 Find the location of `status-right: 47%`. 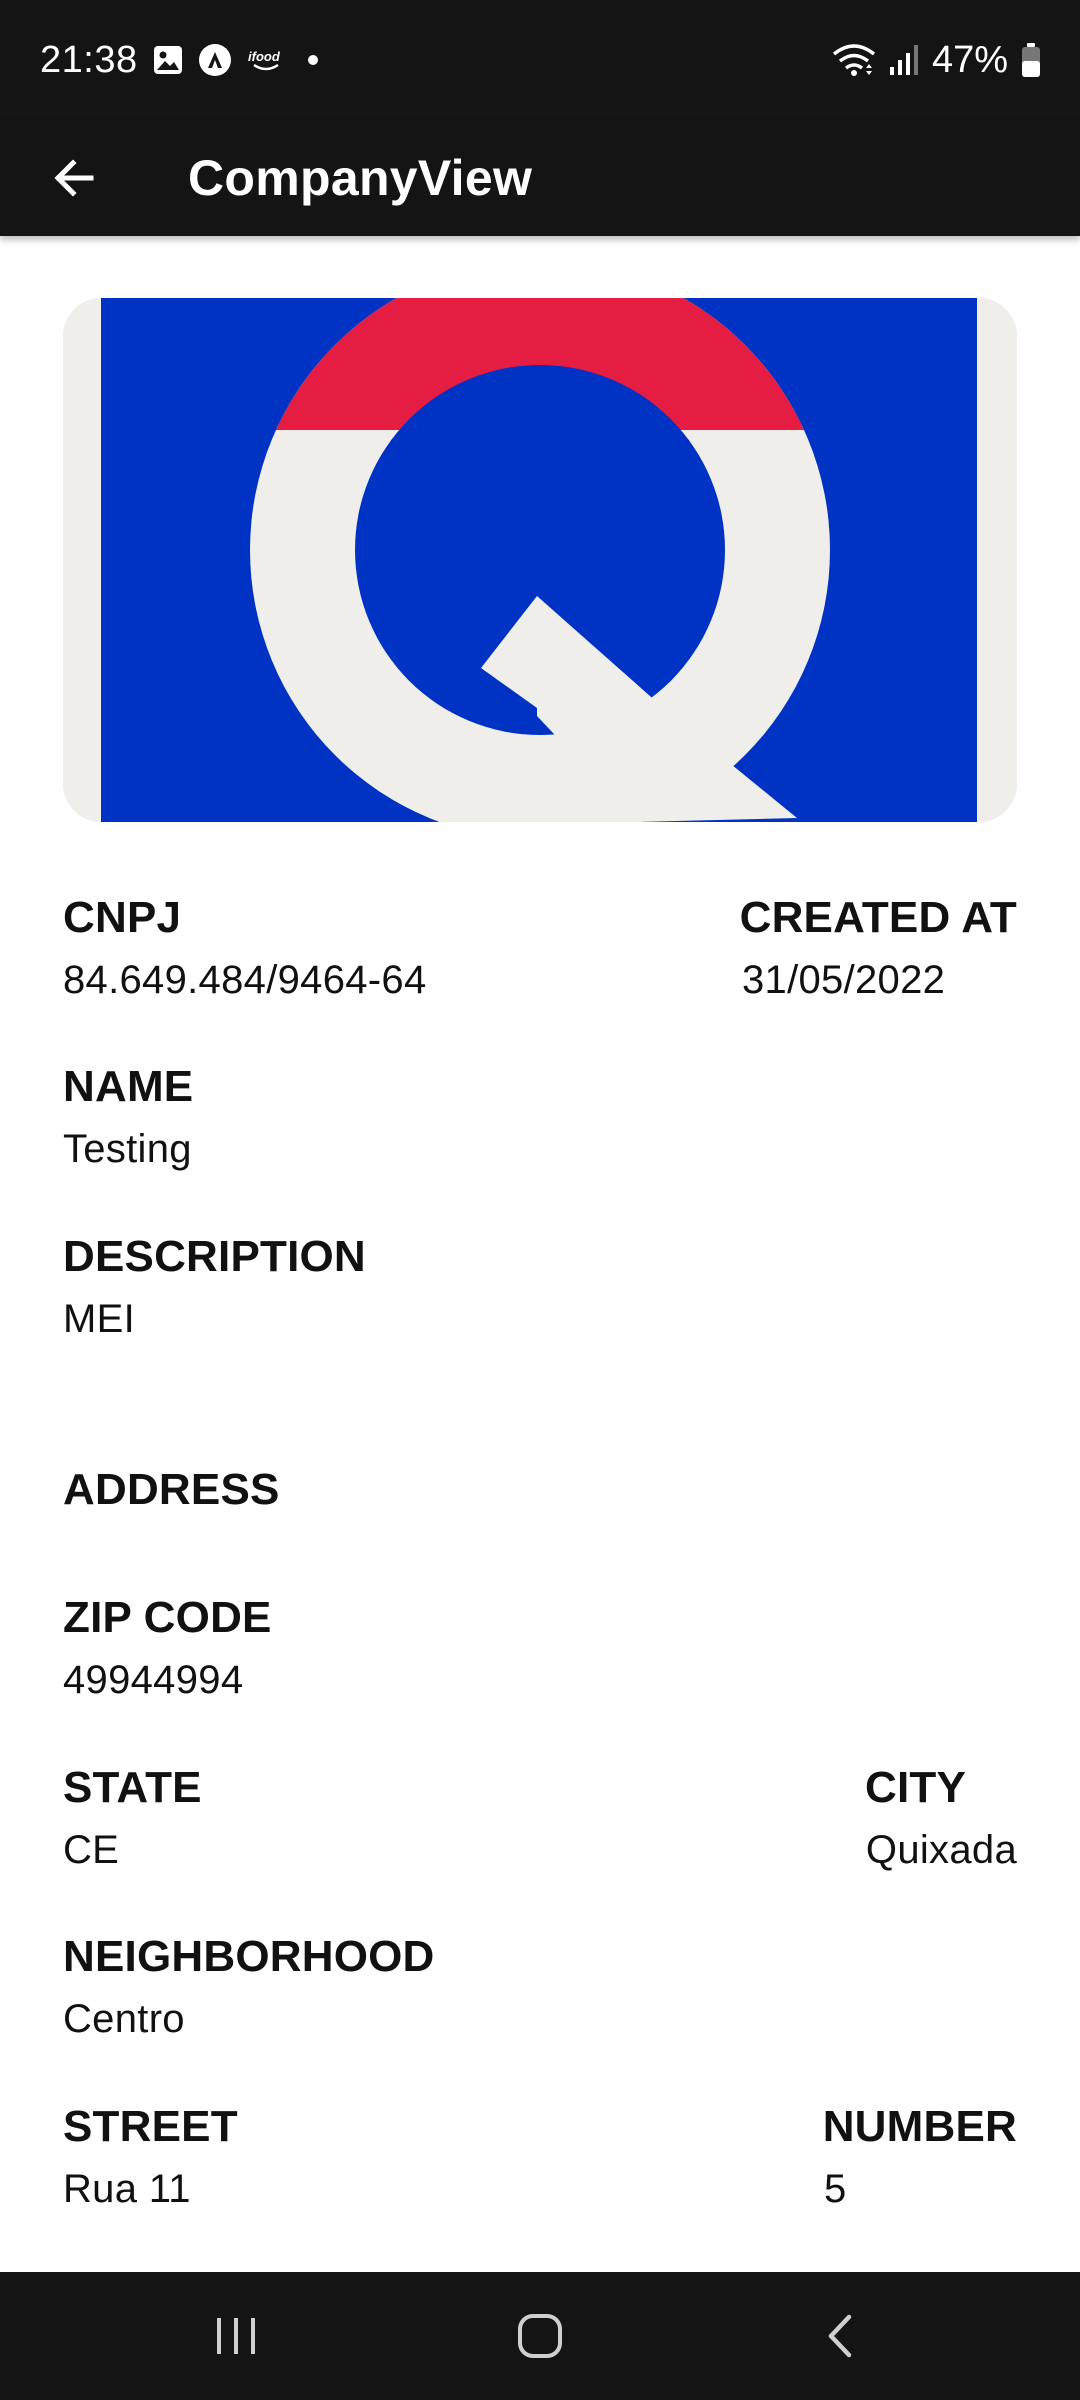

status-right: 47% is located at coordinates (937, 60).